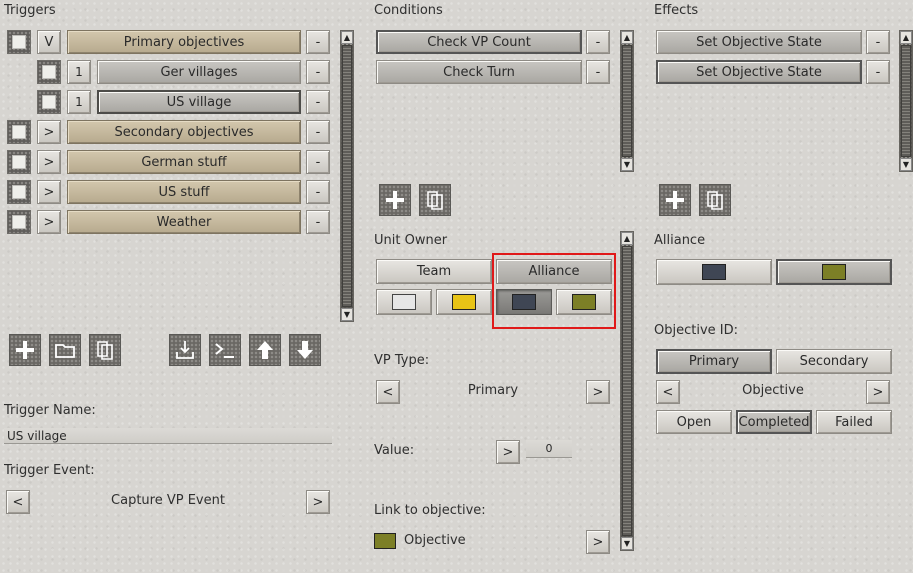 The image size is (913, 573). Describe the element at coordinates (508, 452) in the screenshot. I see `value-step-button: >` at that location.